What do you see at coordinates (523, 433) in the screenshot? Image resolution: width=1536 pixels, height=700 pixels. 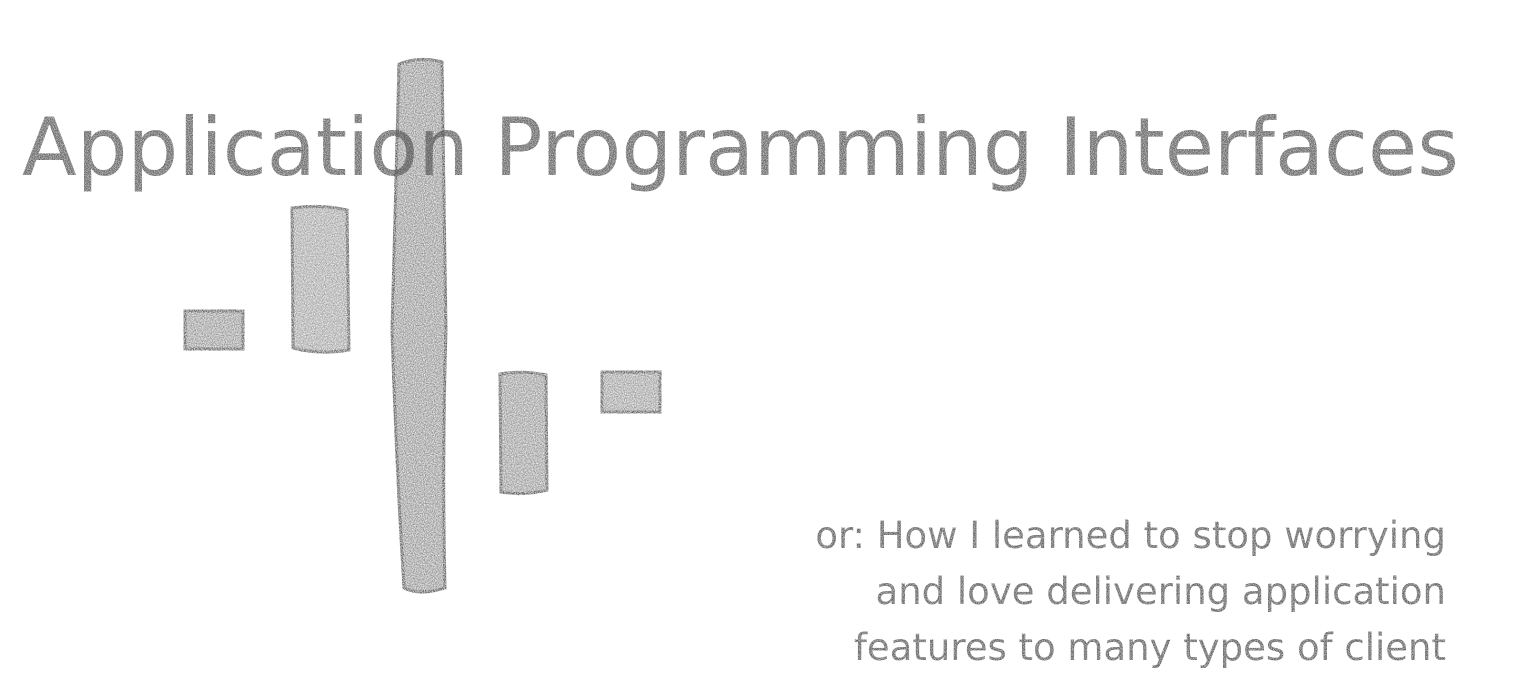 I see `tall-block-right` at bounding box center [523, 433].